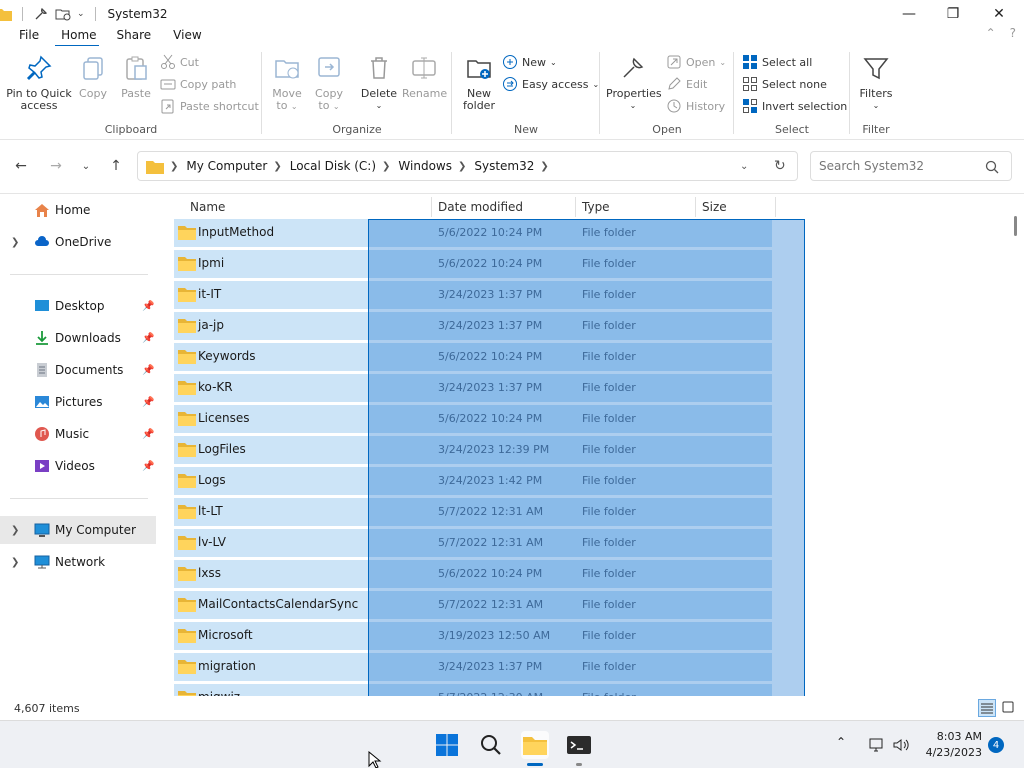 The width and height of the screenshot is (1024, 768). I want to click on nav-item-onedrive: ❯ OneDrive, so click(78, 242).